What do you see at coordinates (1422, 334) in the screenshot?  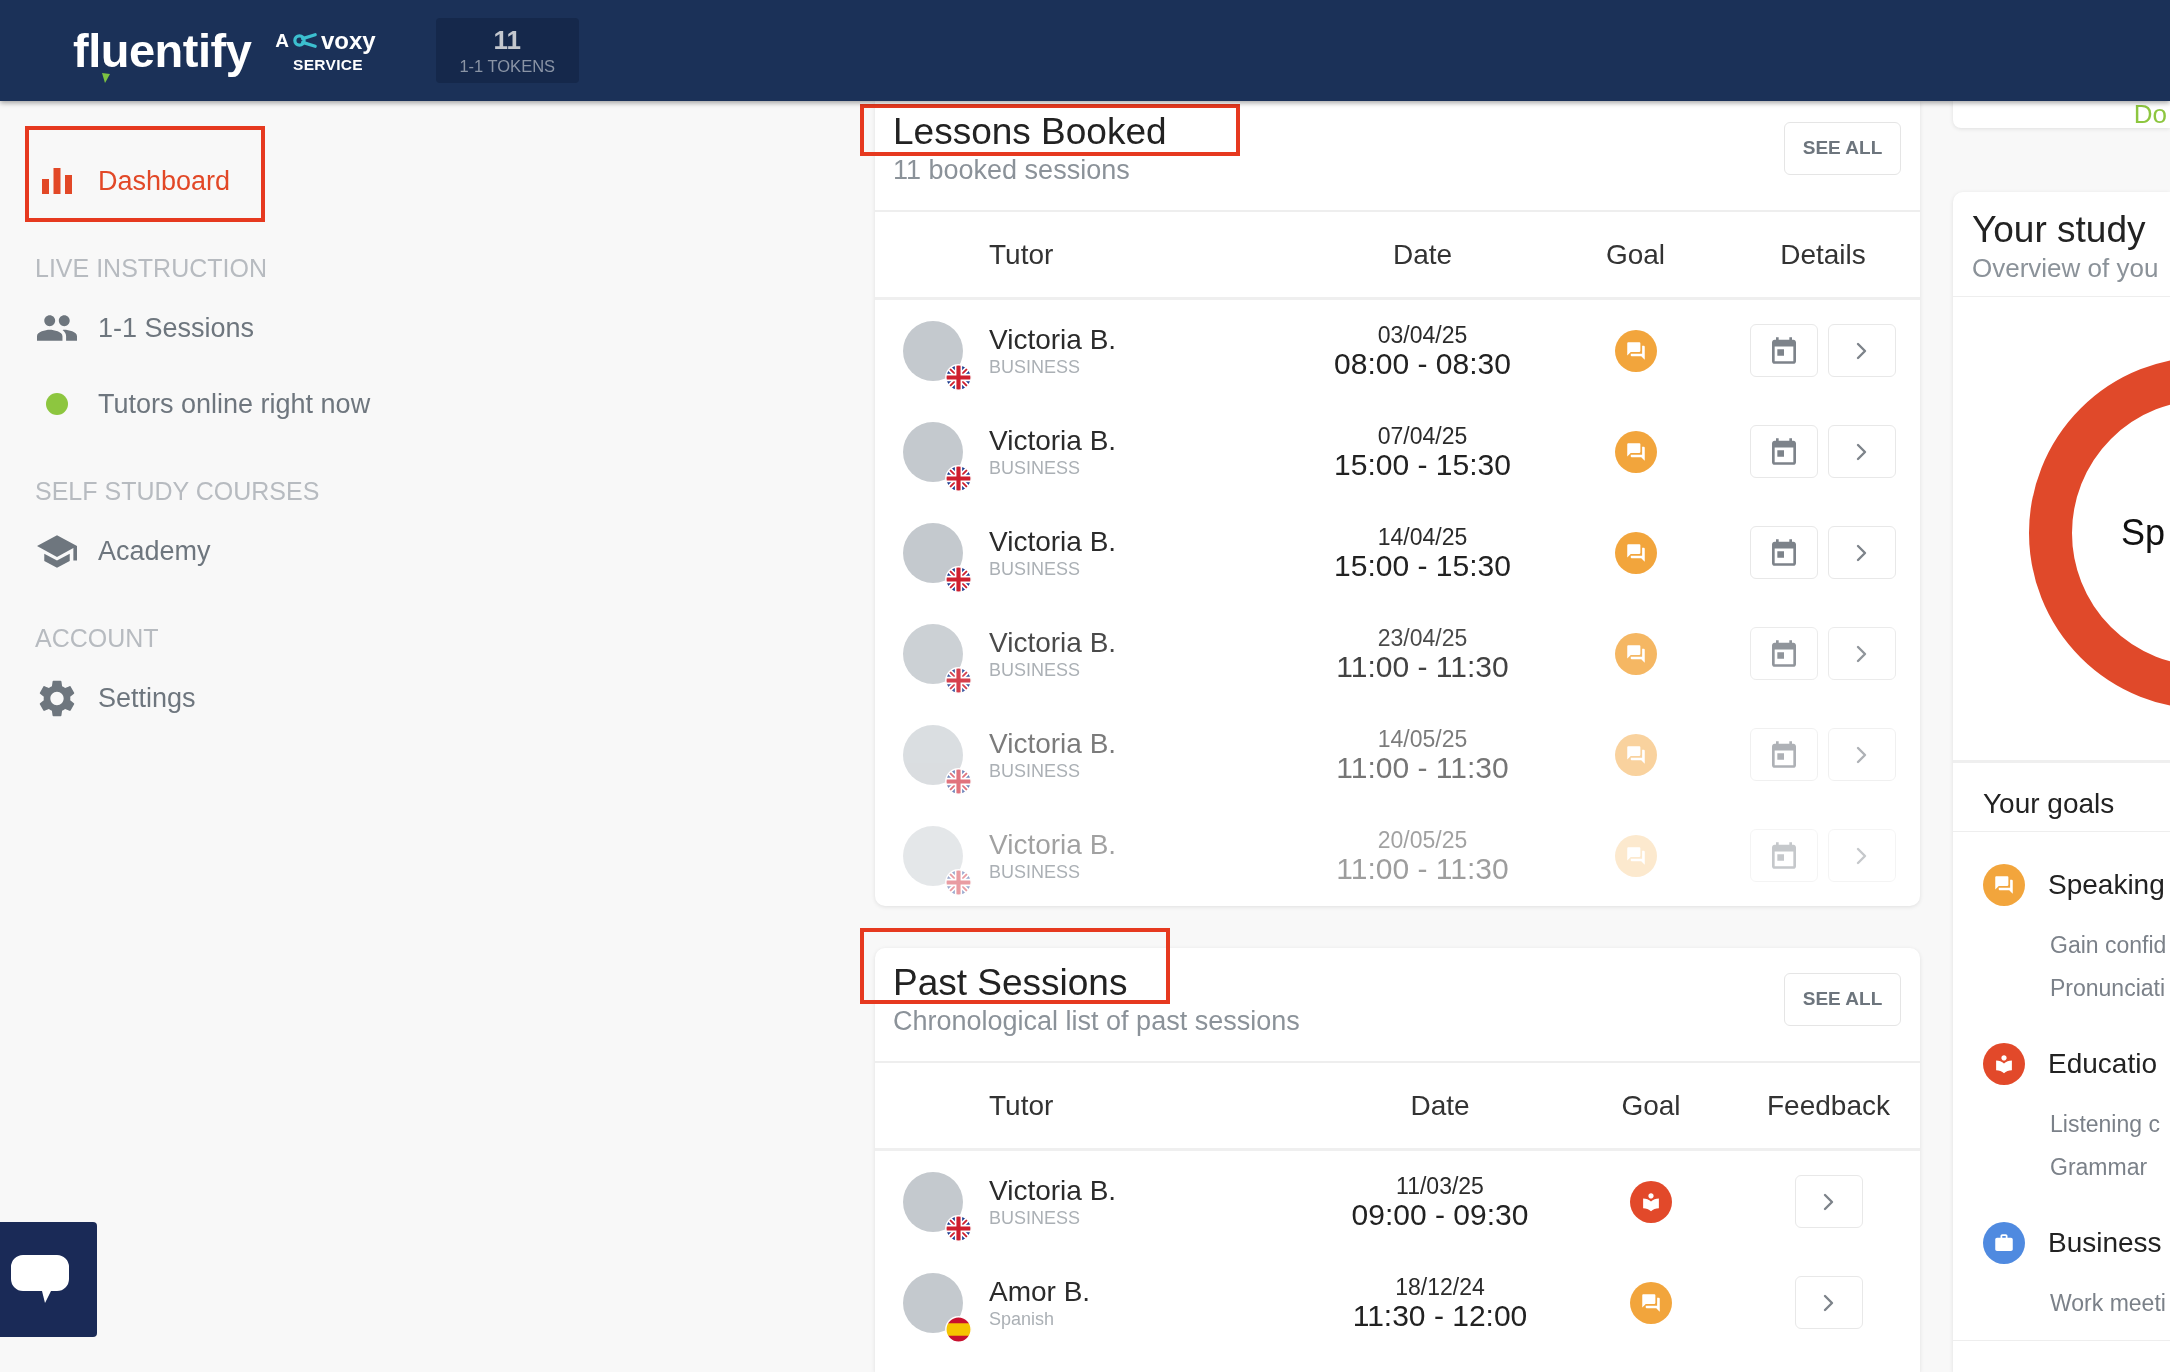 I see `session-date: 03/04/25` at bounding box center [1422, 334].